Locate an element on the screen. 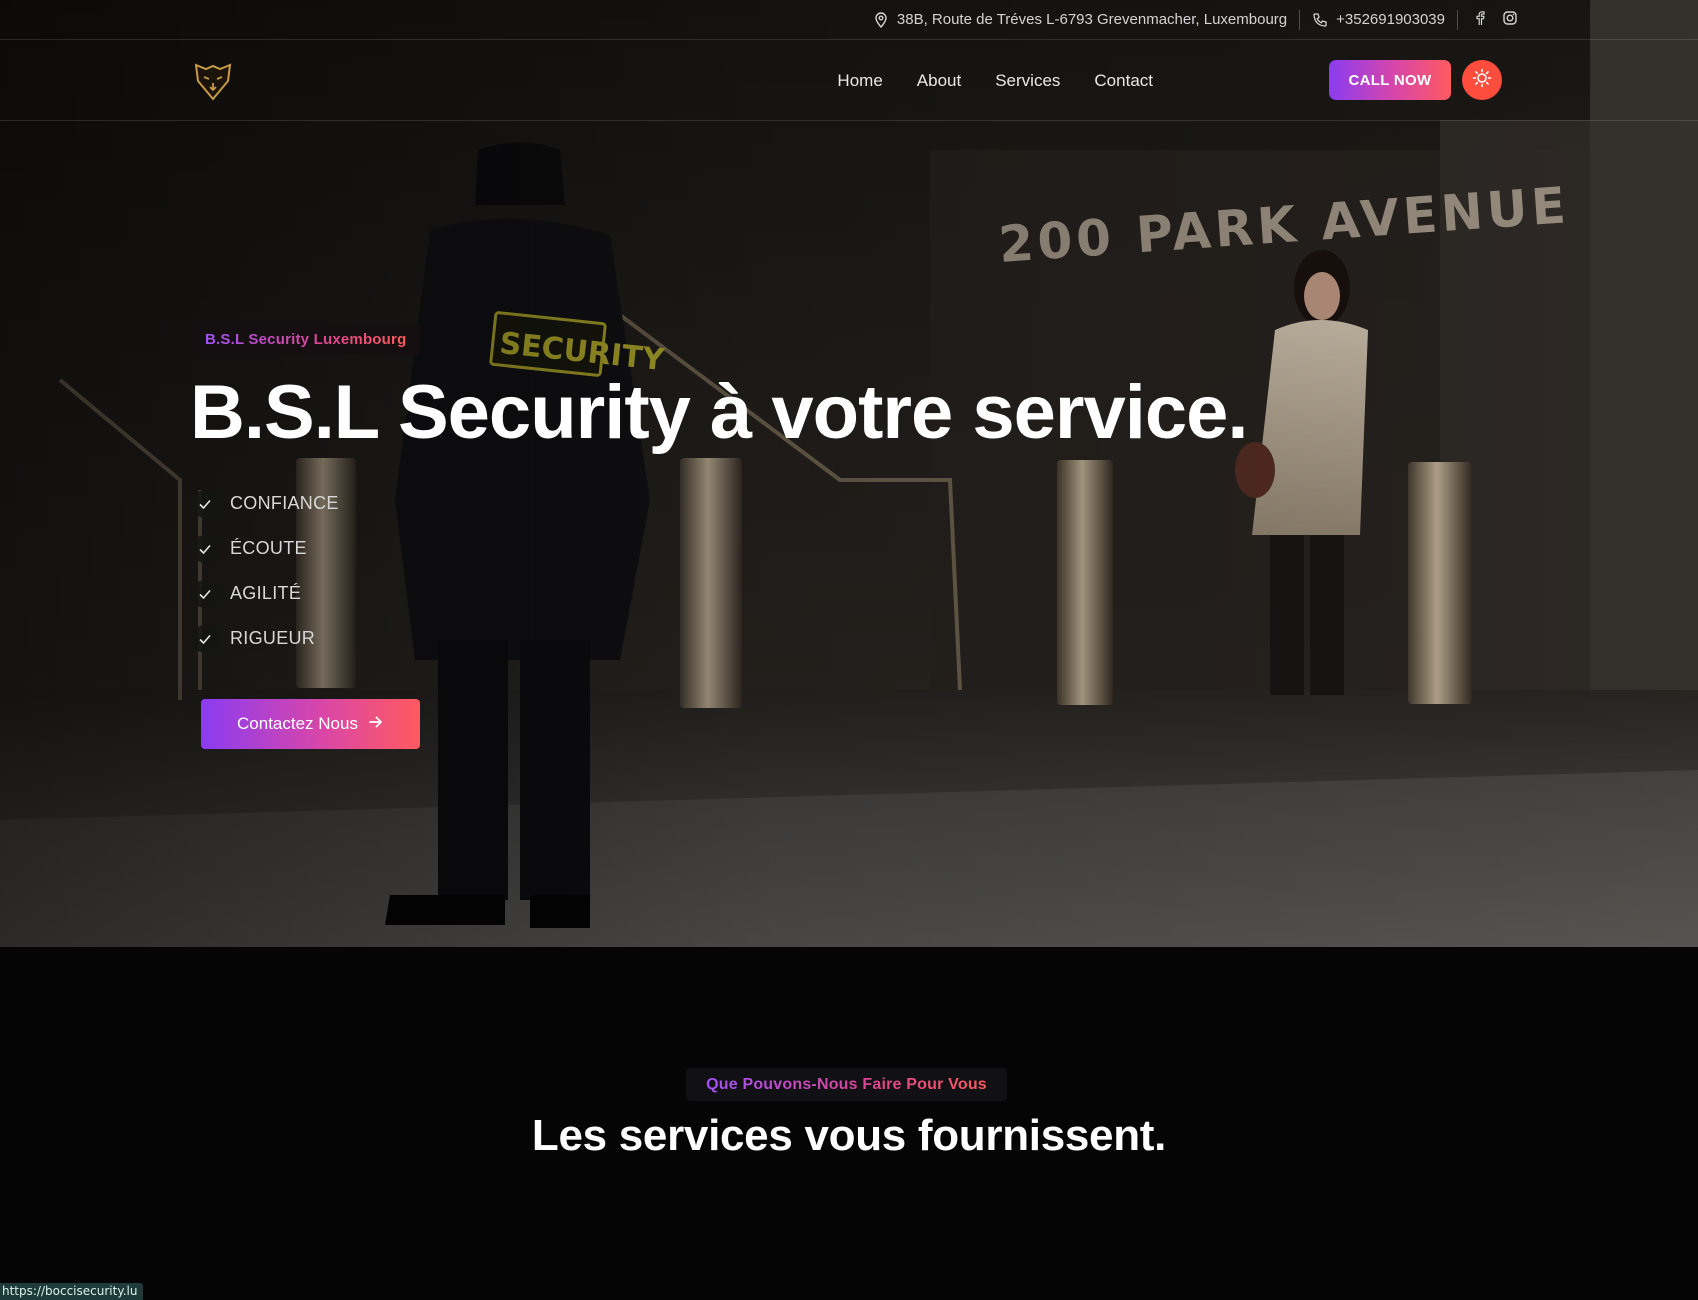  feature-label: AGILITÉ is located at coordinates (266, 593).